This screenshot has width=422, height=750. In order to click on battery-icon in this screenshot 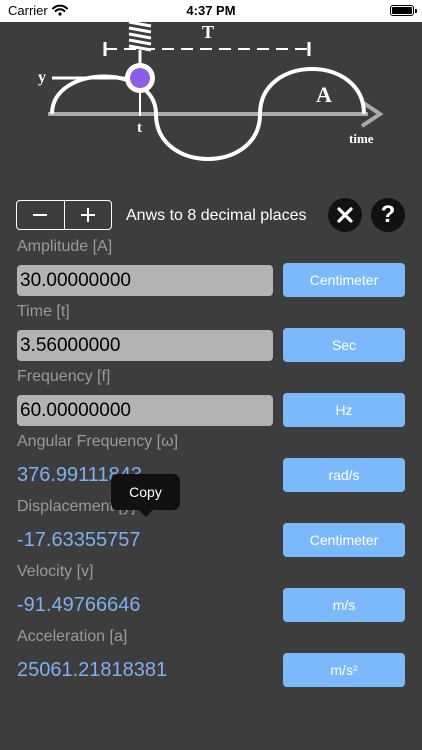, I will do `click(403, 10)`.